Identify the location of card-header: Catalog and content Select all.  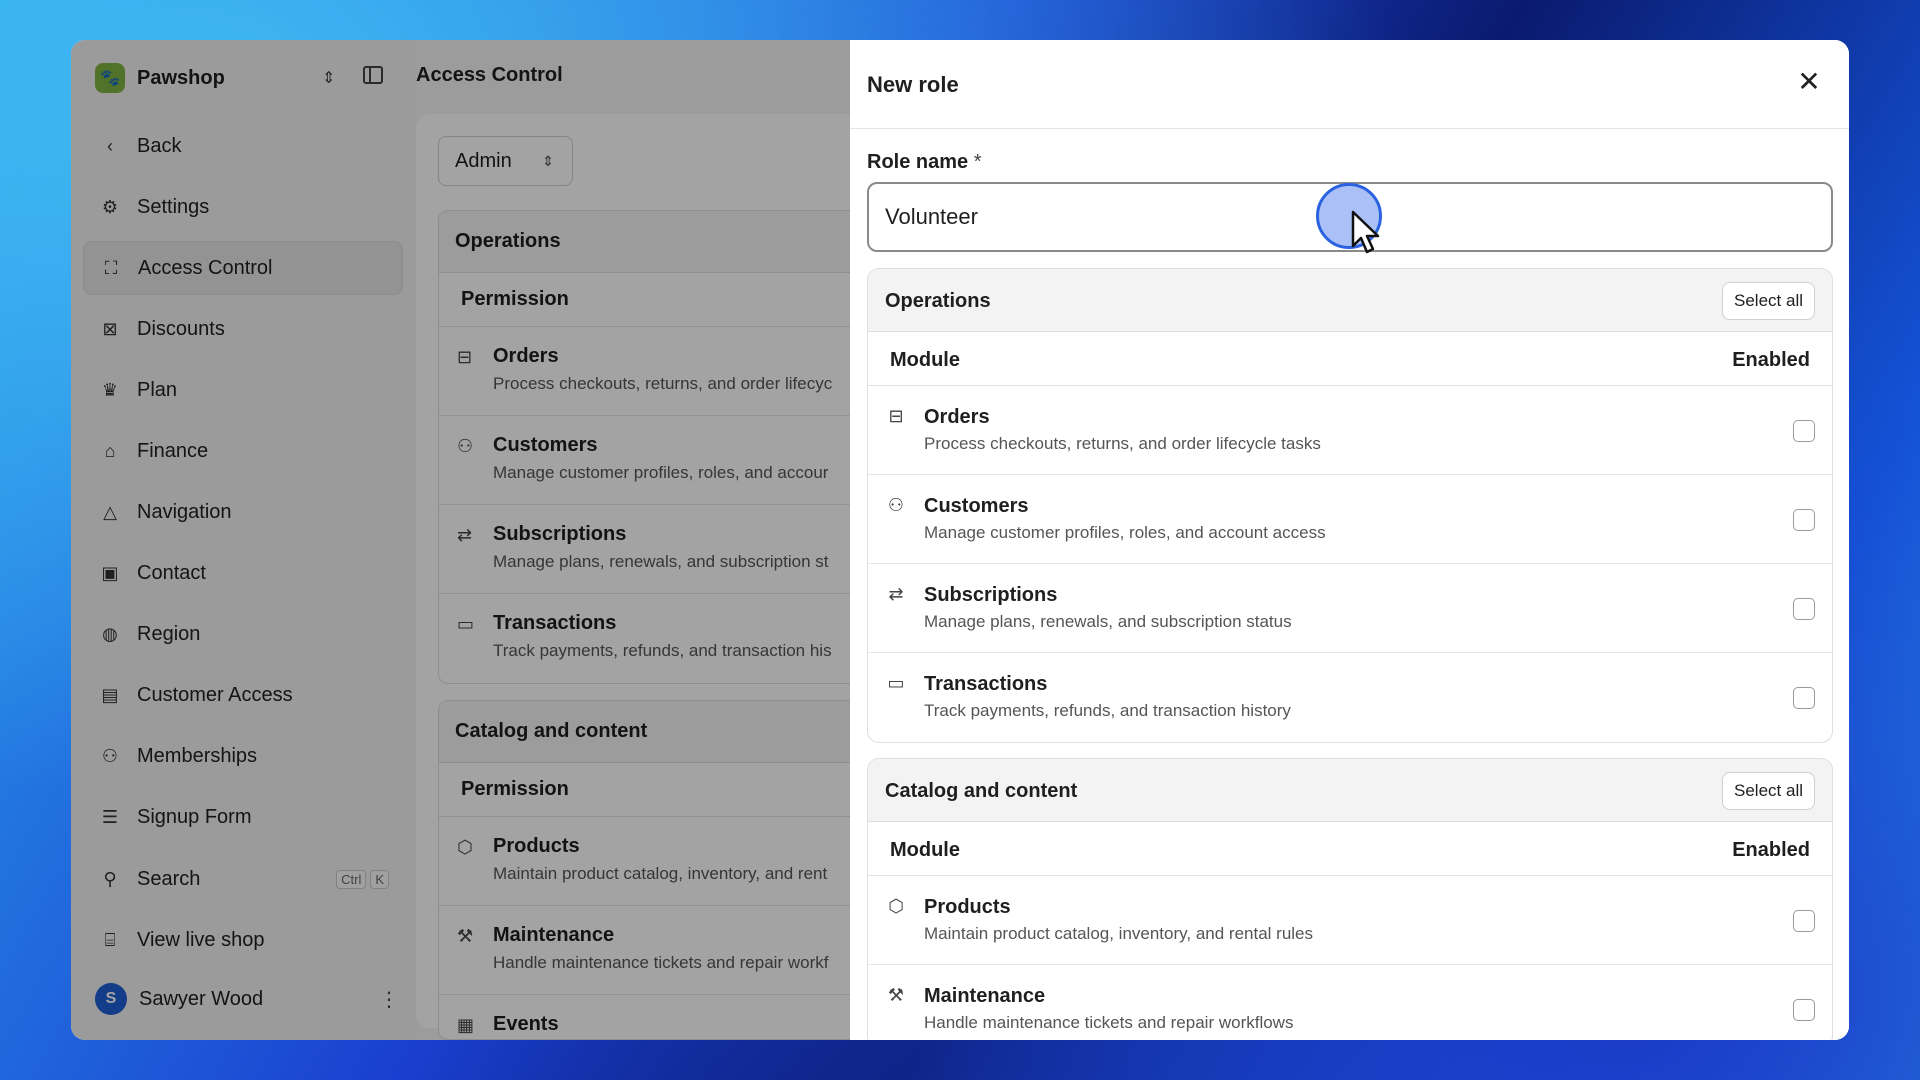
(1350, 790).